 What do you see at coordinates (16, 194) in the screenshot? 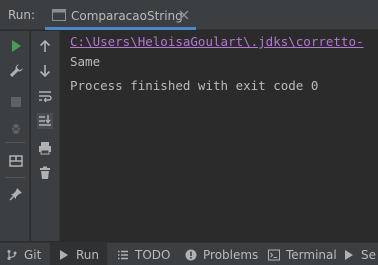
I see `pin-icon` at bounding box center [16, 194].